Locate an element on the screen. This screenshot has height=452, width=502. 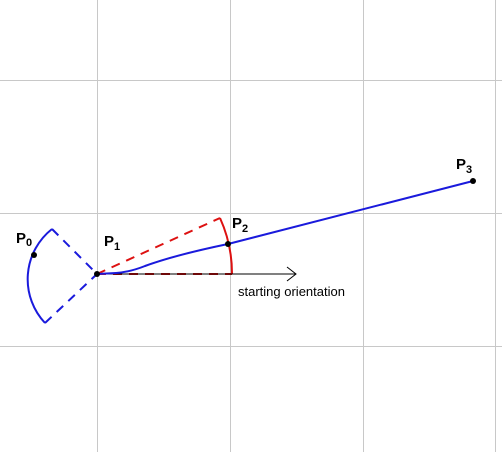
label-p0: P0 is located at coordinates (24, 239).